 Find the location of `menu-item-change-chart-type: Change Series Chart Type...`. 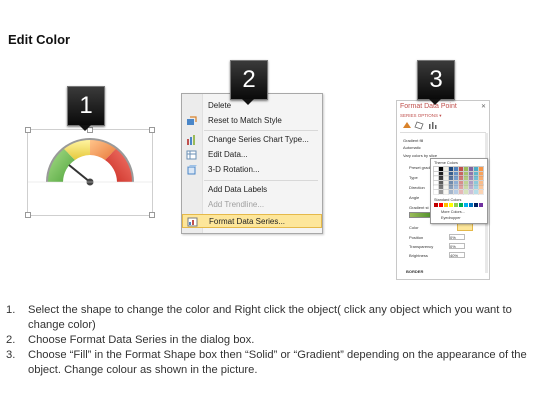

menu-item-change-chart-type: Change Series Chart Type... is located at coordinates (252, 140).